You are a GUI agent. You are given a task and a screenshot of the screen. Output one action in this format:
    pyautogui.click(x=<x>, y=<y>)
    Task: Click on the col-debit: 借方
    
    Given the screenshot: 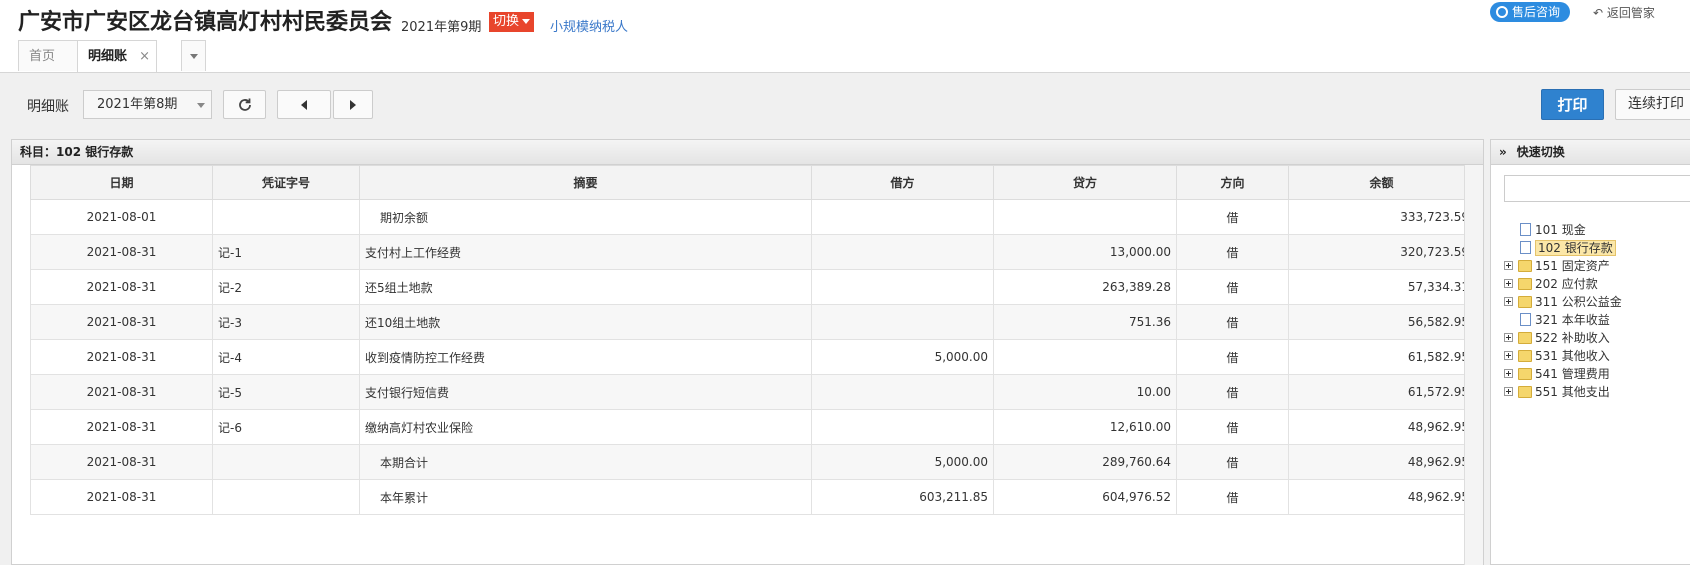 What is the action you would take?
    pyautogui.click(x=902, y=182)
    